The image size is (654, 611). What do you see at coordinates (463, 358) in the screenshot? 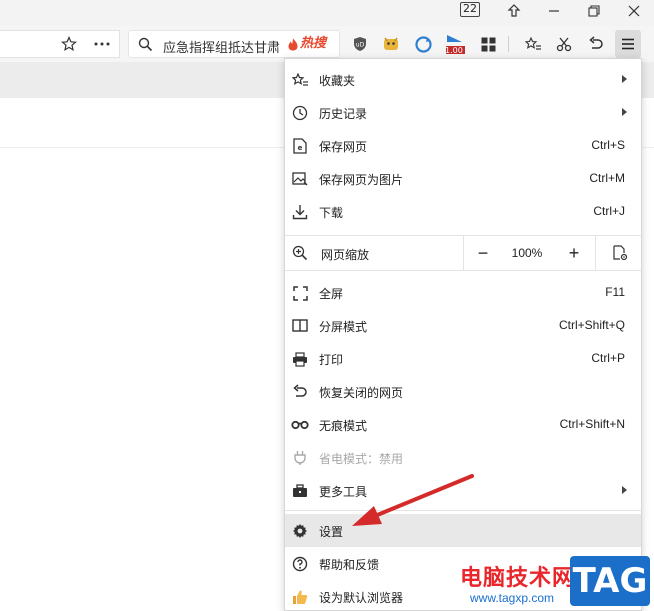
I see `menu-item-print: 打印 Ctrl+P` at bounding box center [463, 358].